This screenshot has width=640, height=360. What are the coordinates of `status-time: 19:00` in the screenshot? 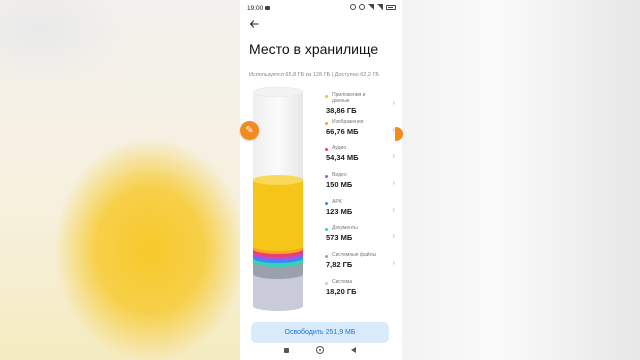 It's located at (255, 8).